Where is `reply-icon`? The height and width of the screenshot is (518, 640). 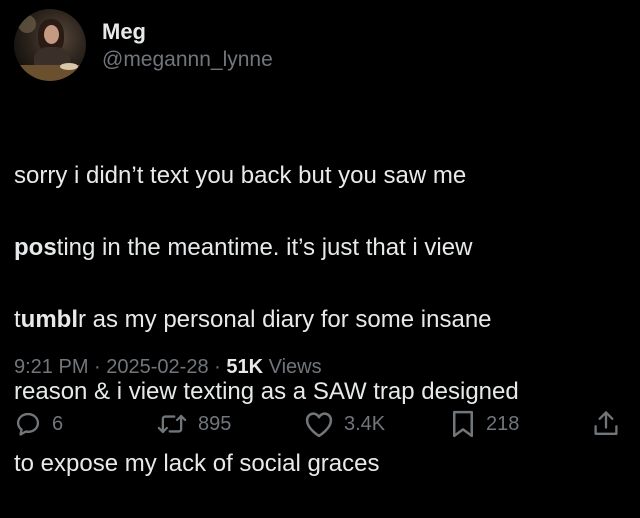
reply-icon is located at coordinates (28, 424).